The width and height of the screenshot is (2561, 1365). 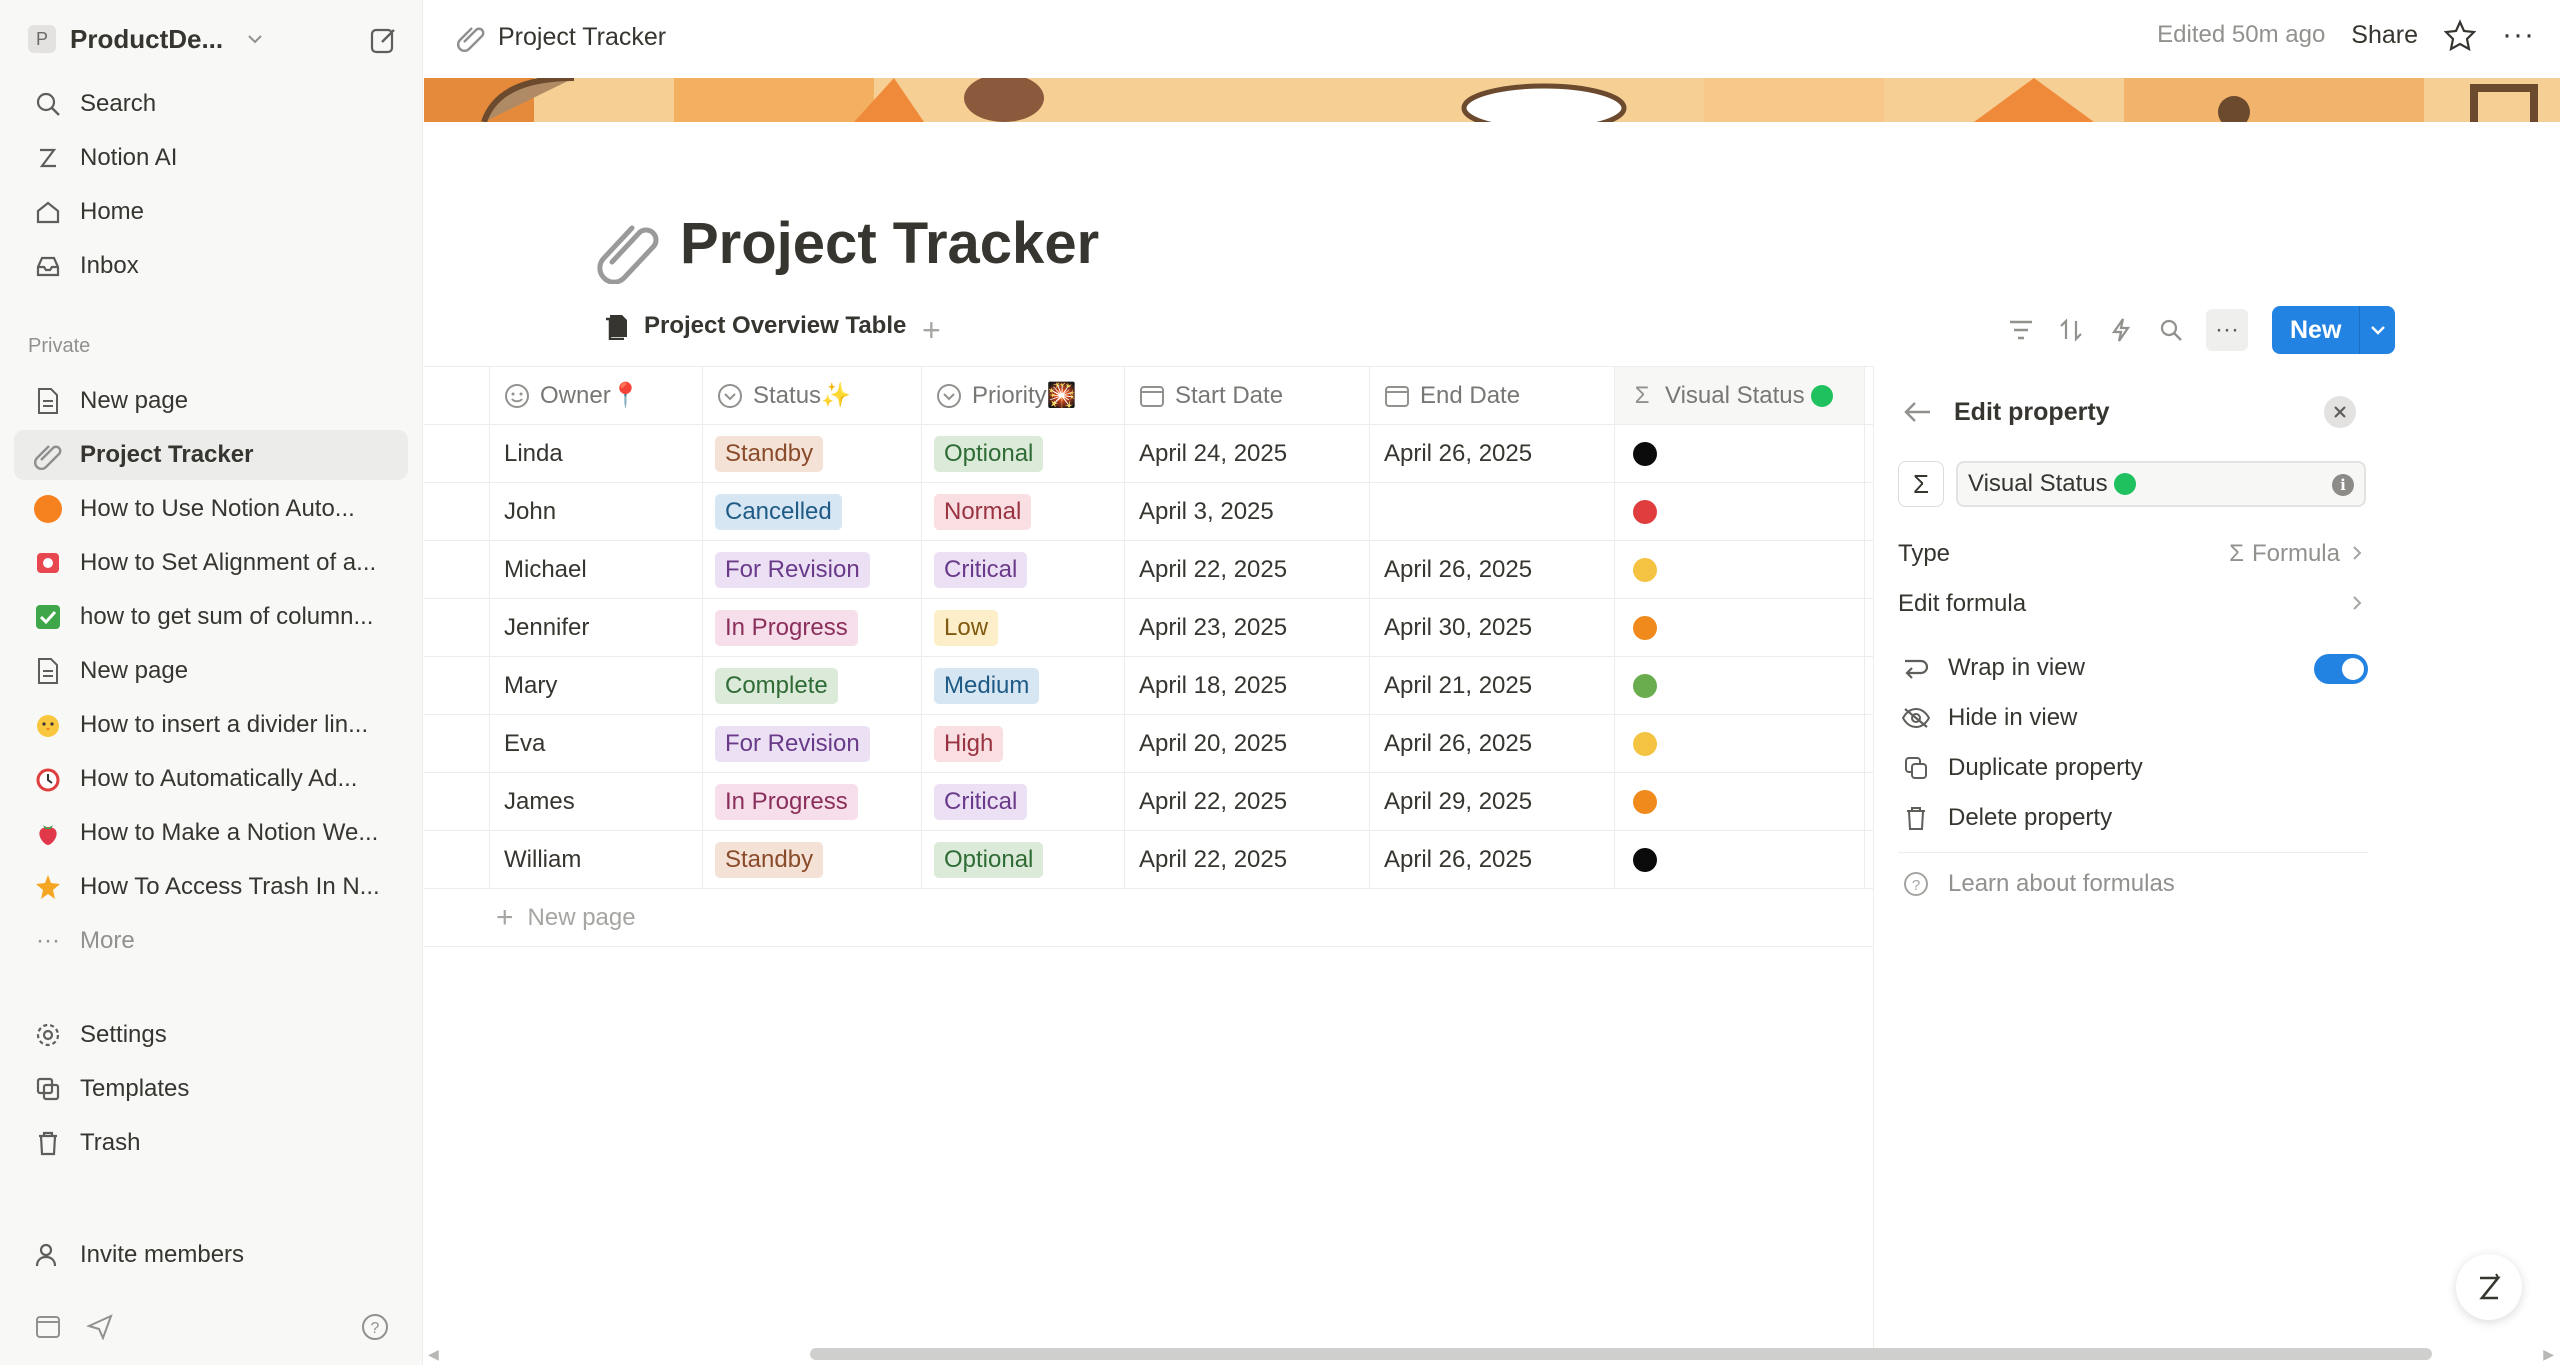 What do you see at coordinates (2133, 718) in the screenshot?
I see `hide-in-view-row: Hide in view` at bounding box center [2133, 718].